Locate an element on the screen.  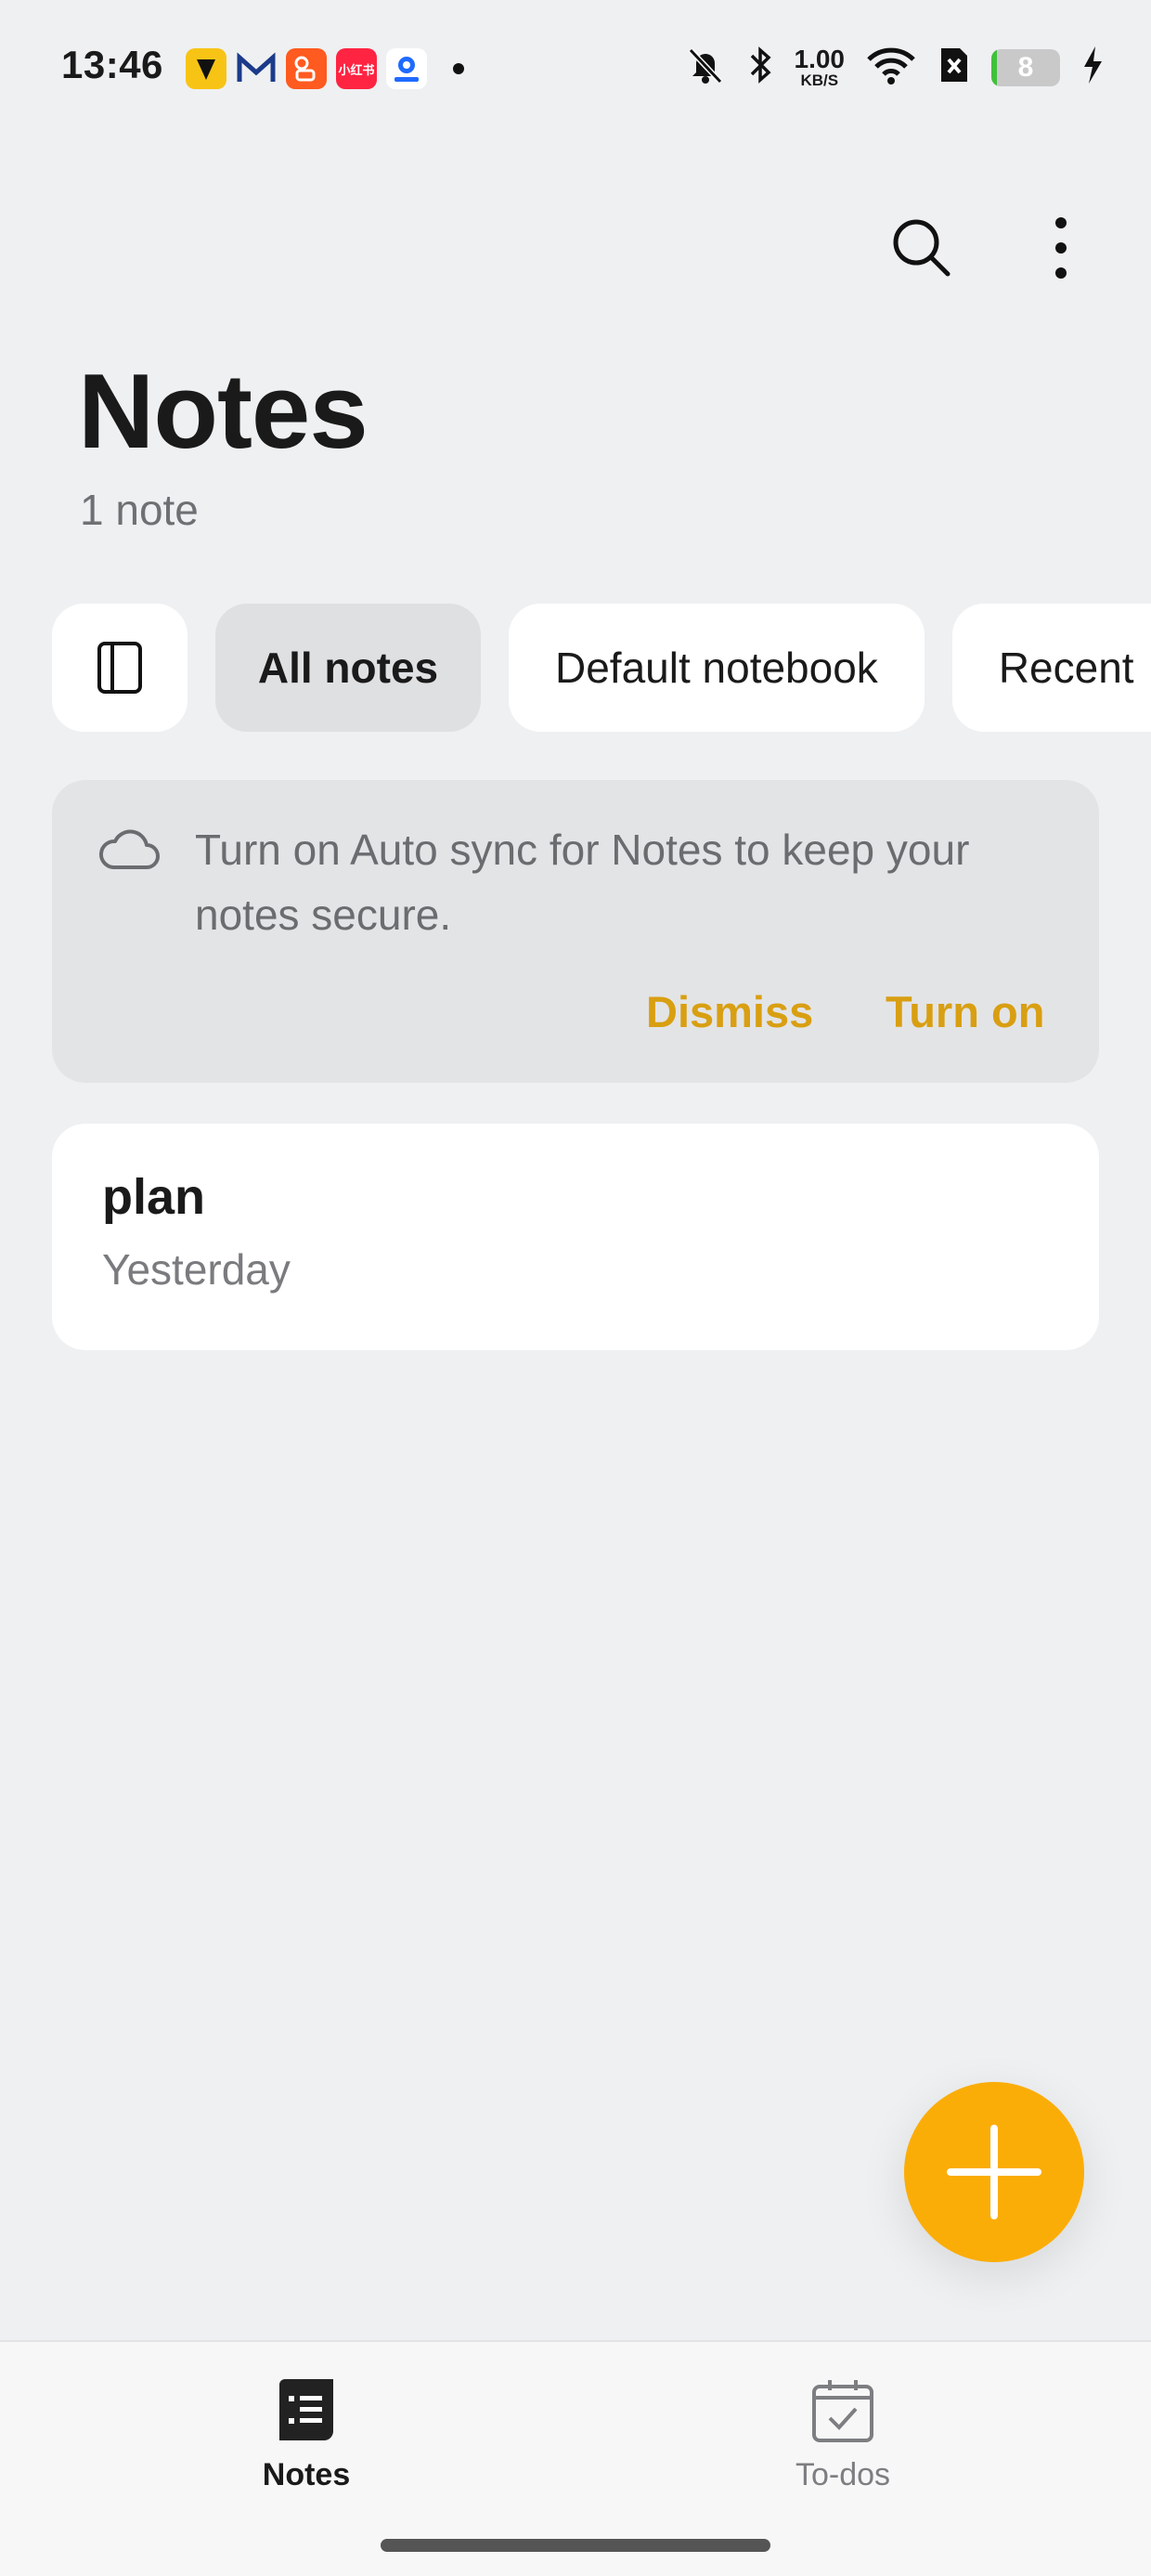
kuaishou-app-icon is located at coordinates (307, 69).